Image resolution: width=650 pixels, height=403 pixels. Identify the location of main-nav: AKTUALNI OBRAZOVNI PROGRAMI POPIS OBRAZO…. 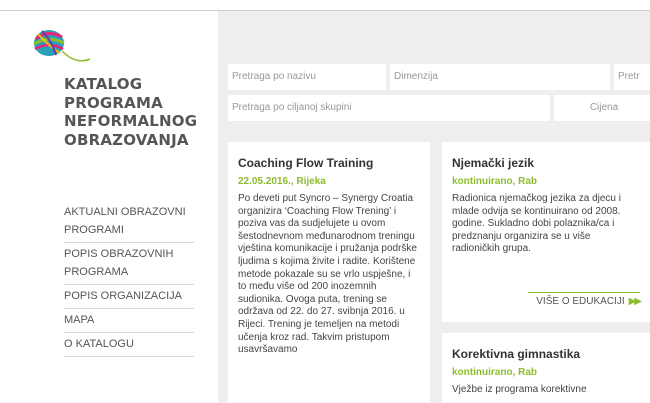
(129, 279).